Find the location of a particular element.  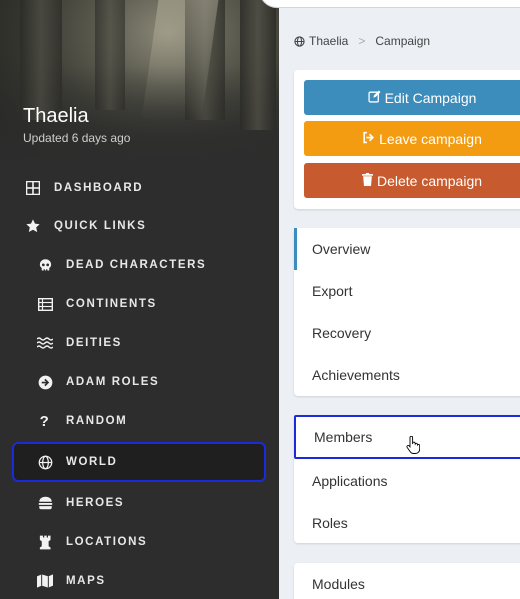

question-icon: ? is located at coordinates (45, 421).